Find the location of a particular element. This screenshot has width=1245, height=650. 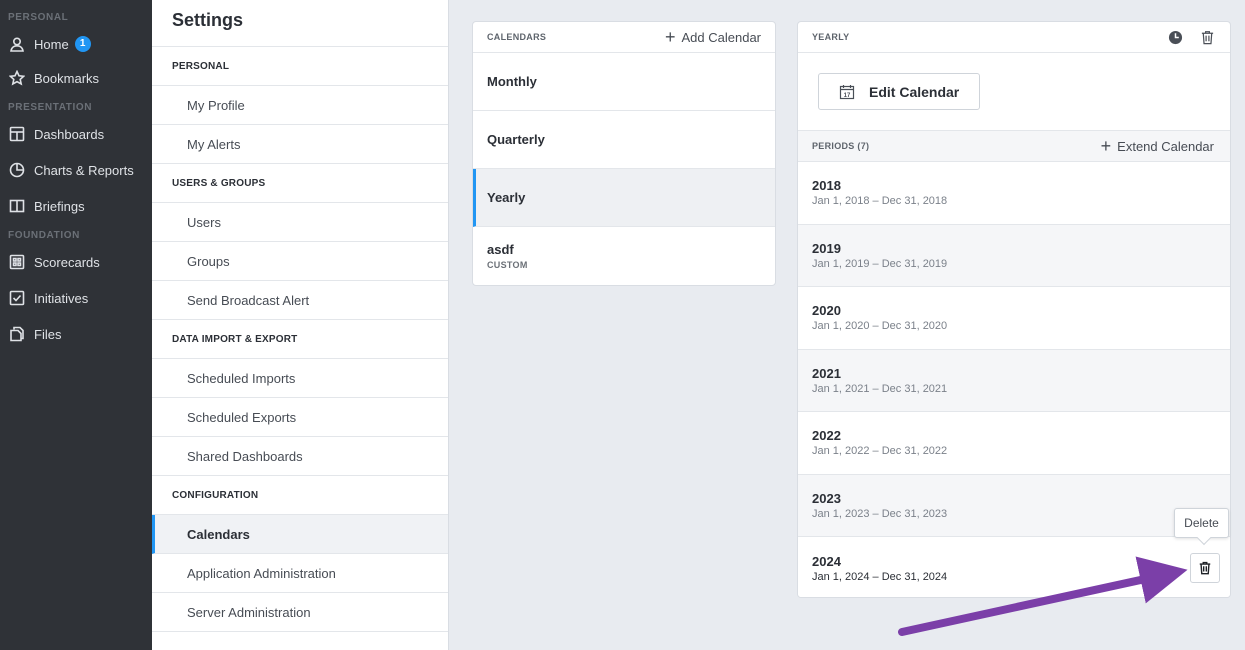

panel-title: CALENDARS is located at coordinates (517, 37).